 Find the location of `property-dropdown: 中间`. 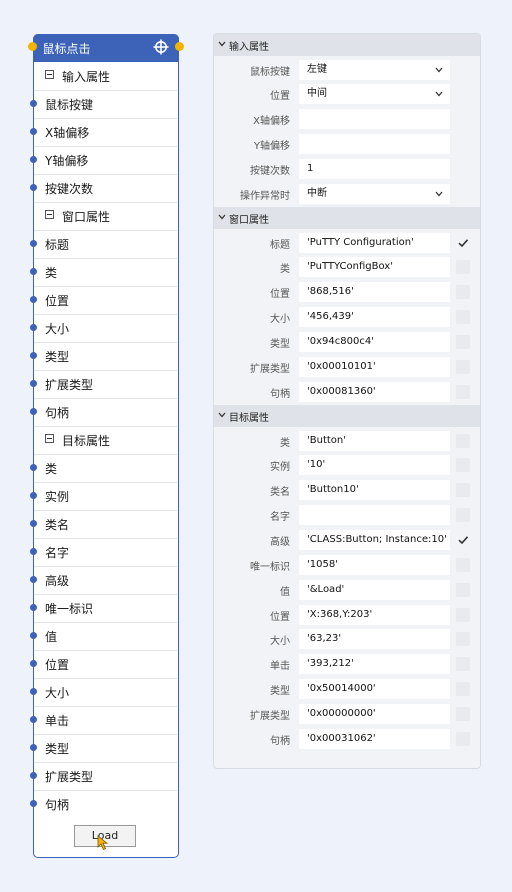

property-dropdown: 中间 is located at coordinates (374, 94).